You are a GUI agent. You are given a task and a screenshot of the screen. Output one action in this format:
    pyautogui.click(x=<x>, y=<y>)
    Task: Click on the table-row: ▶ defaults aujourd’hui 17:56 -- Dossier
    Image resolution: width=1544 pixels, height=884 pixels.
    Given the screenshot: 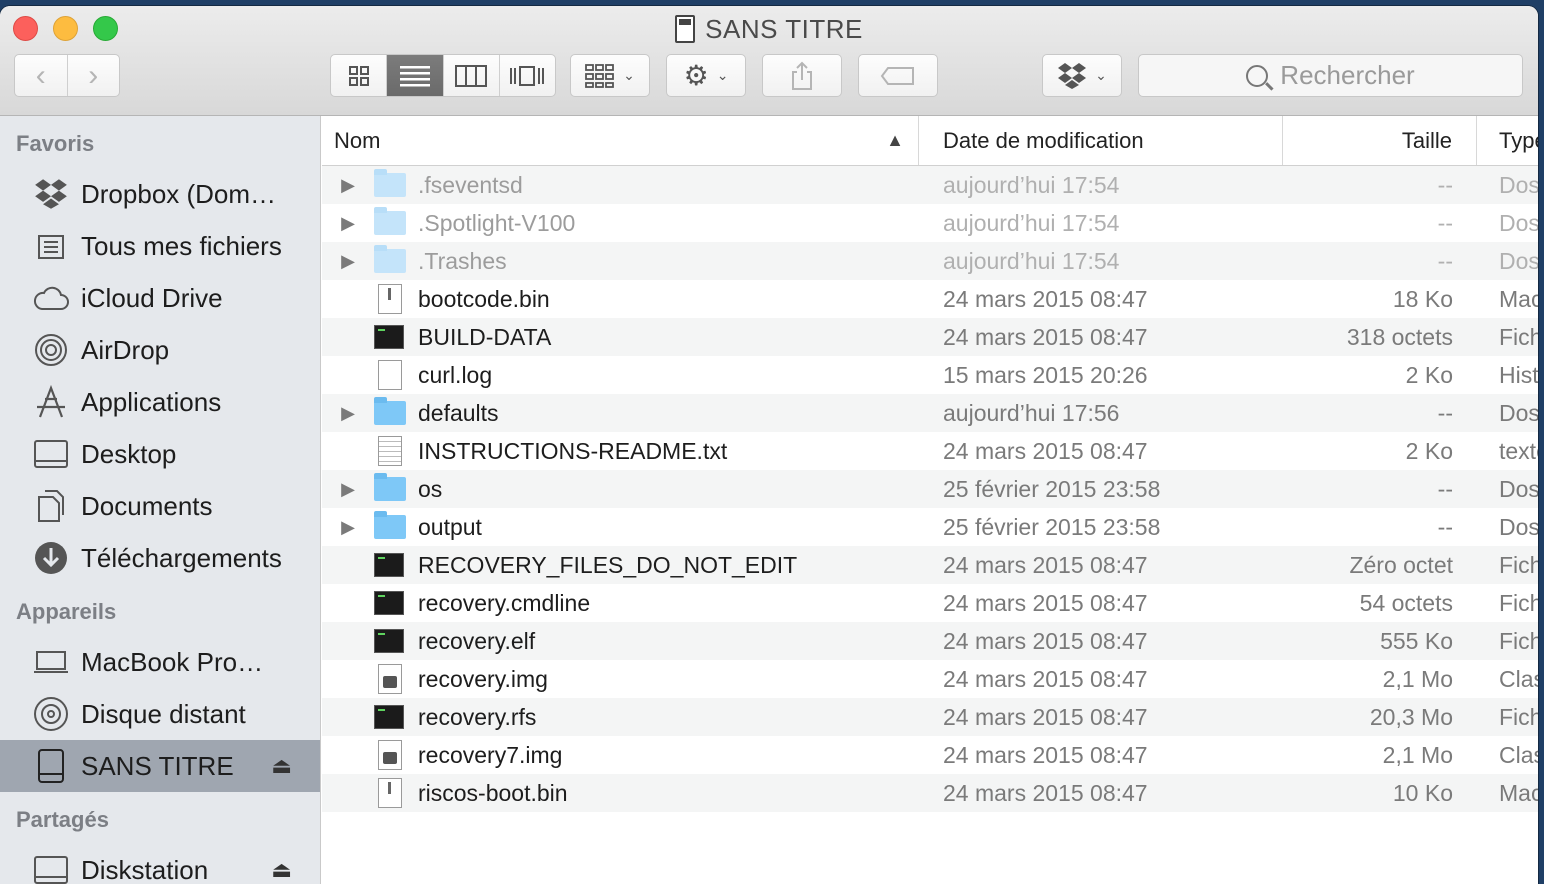 What is the action you would take?
    pyautogui.click(x=930, y=413)
    